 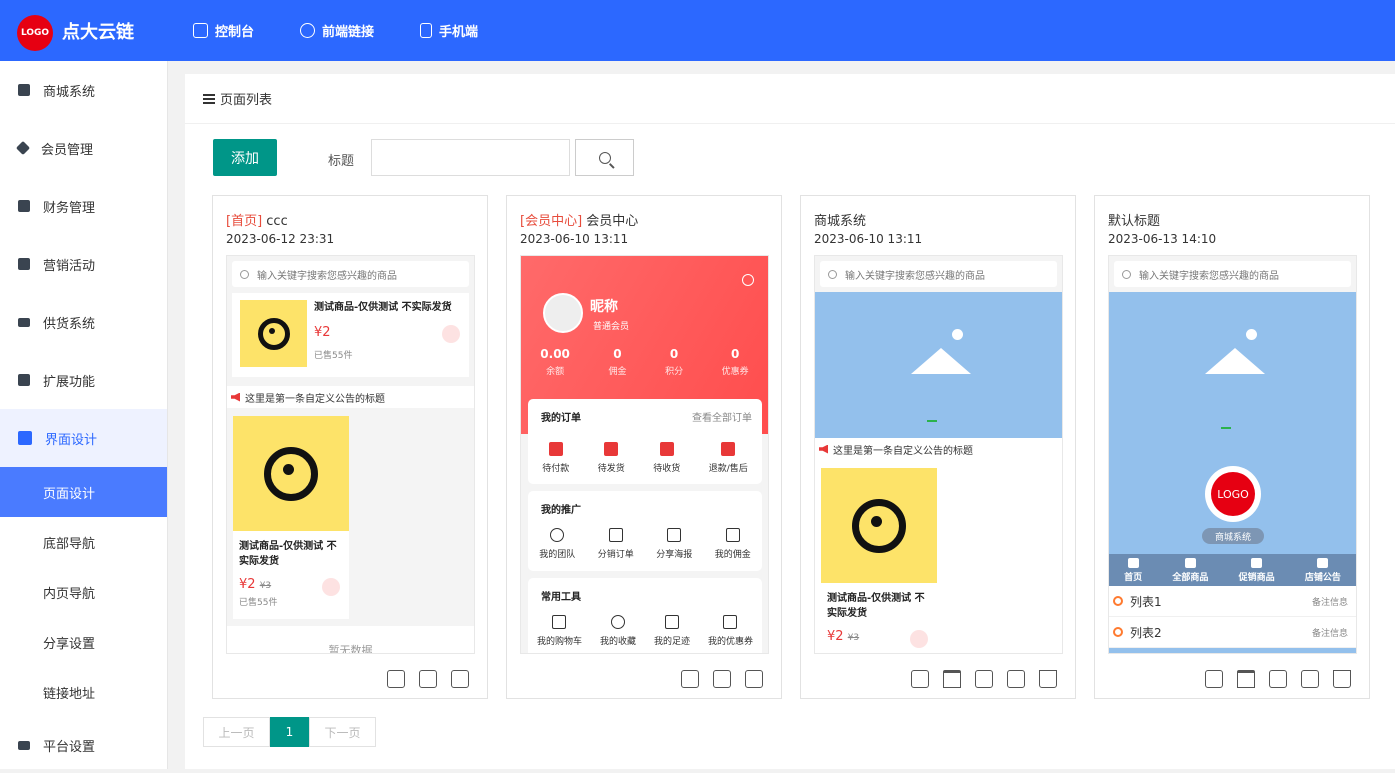 What do you see at coordinates (674, 362) in the screenshot?
I see `stat-points: 0 积分` at bounding box center [674, 362].